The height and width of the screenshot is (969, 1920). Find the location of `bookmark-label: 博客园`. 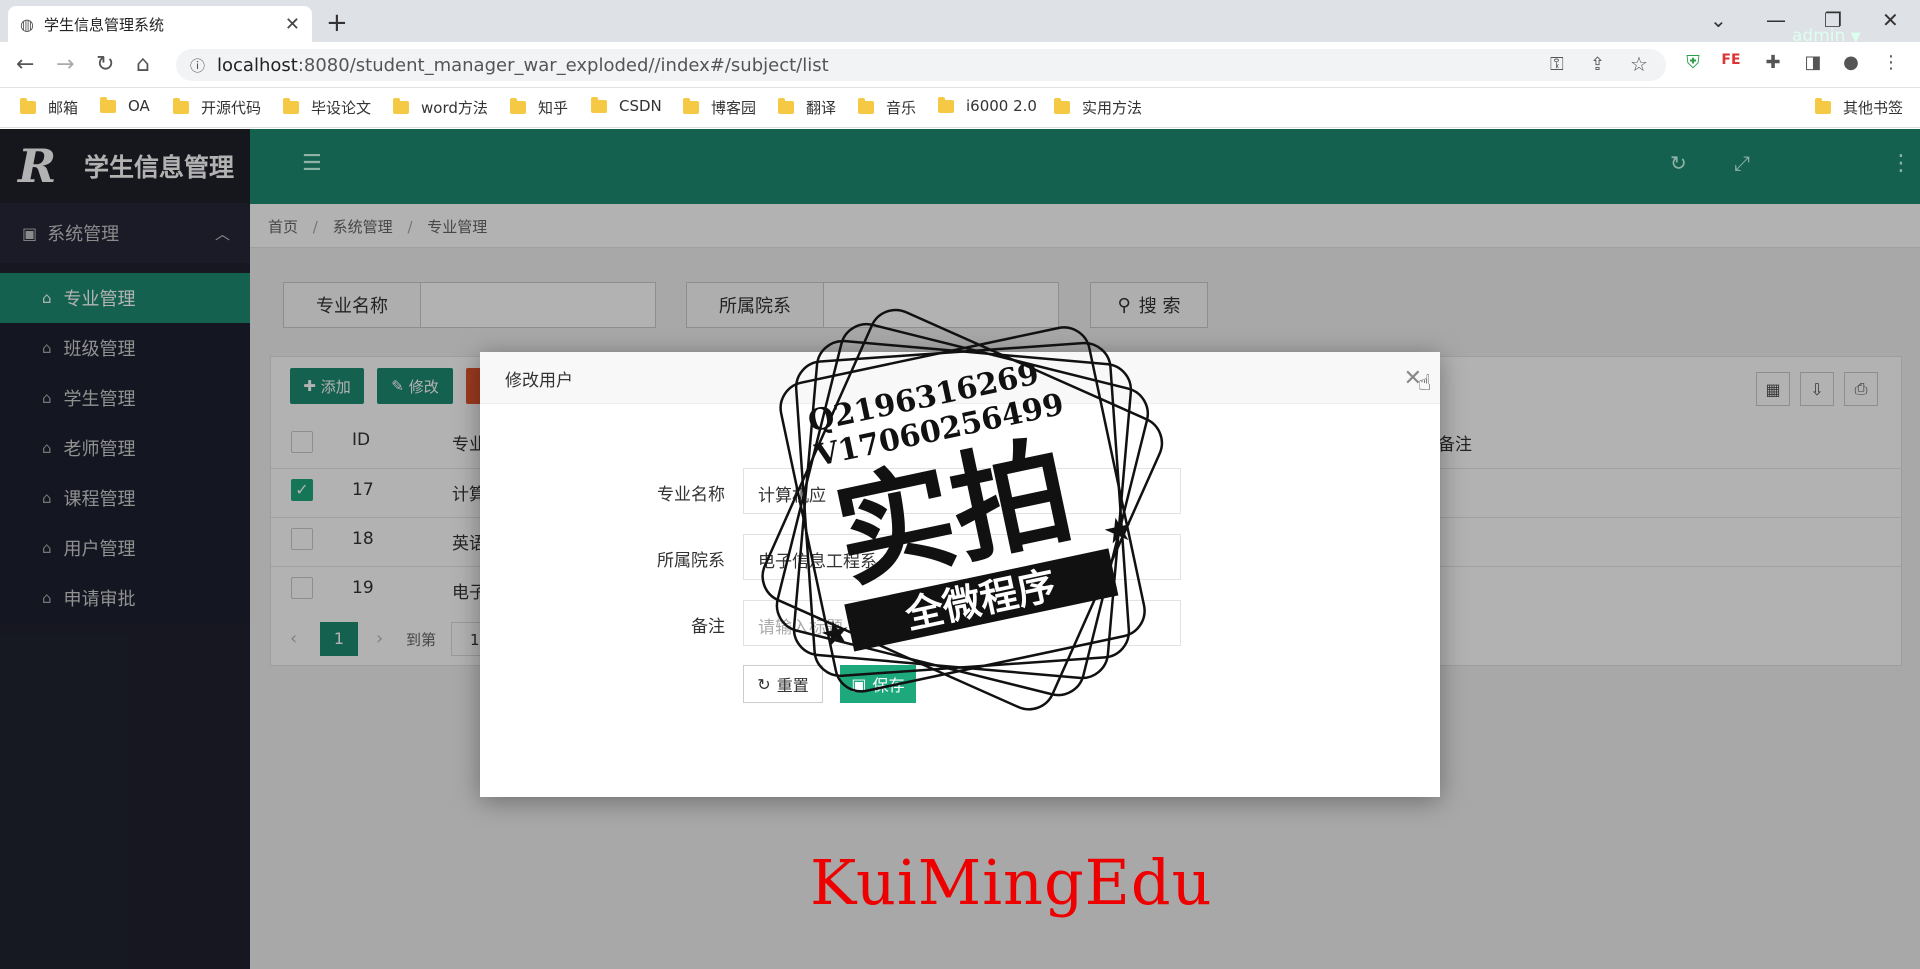

bookmark-label: 博客园 is located at coordinates (734, 108).